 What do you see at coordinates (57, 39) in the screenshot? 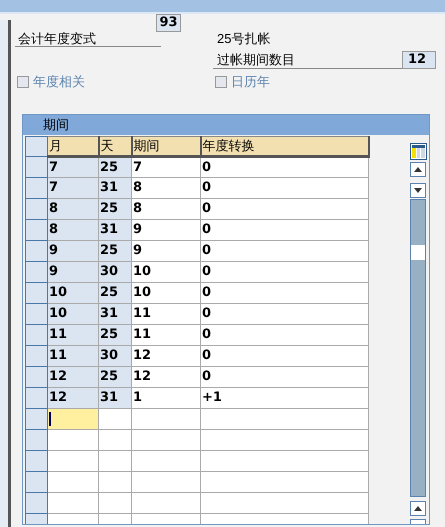
I see `field-label: 会计年度变式` at bounding box center [57, 39].